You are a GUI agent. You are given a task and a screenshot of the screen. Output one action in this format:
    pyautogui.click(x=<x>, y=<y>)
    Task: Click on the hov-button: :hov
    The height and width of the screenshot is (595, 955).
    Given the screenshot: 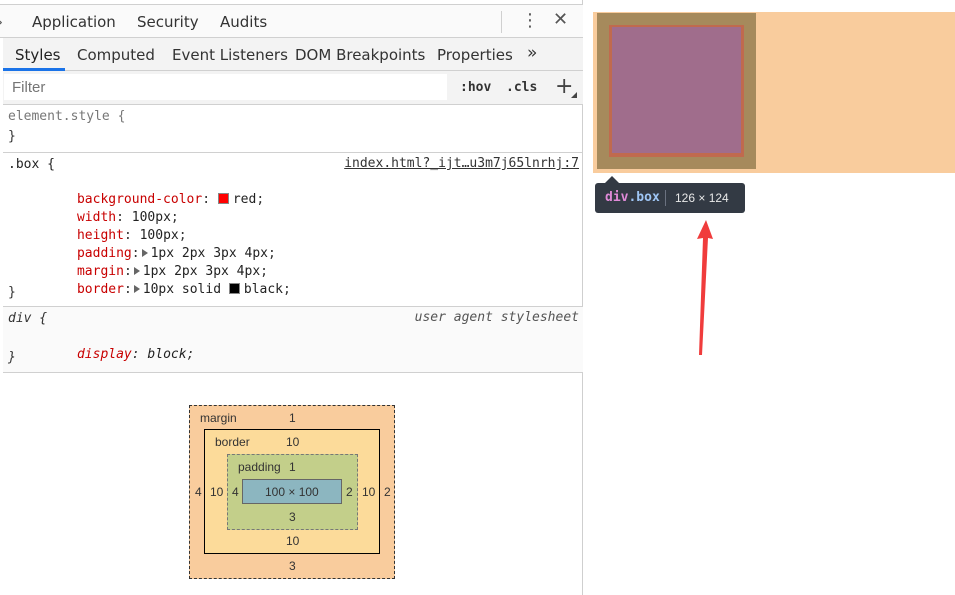 What is the action you would take?
    pyautogui.click(x=475, y=87)
    